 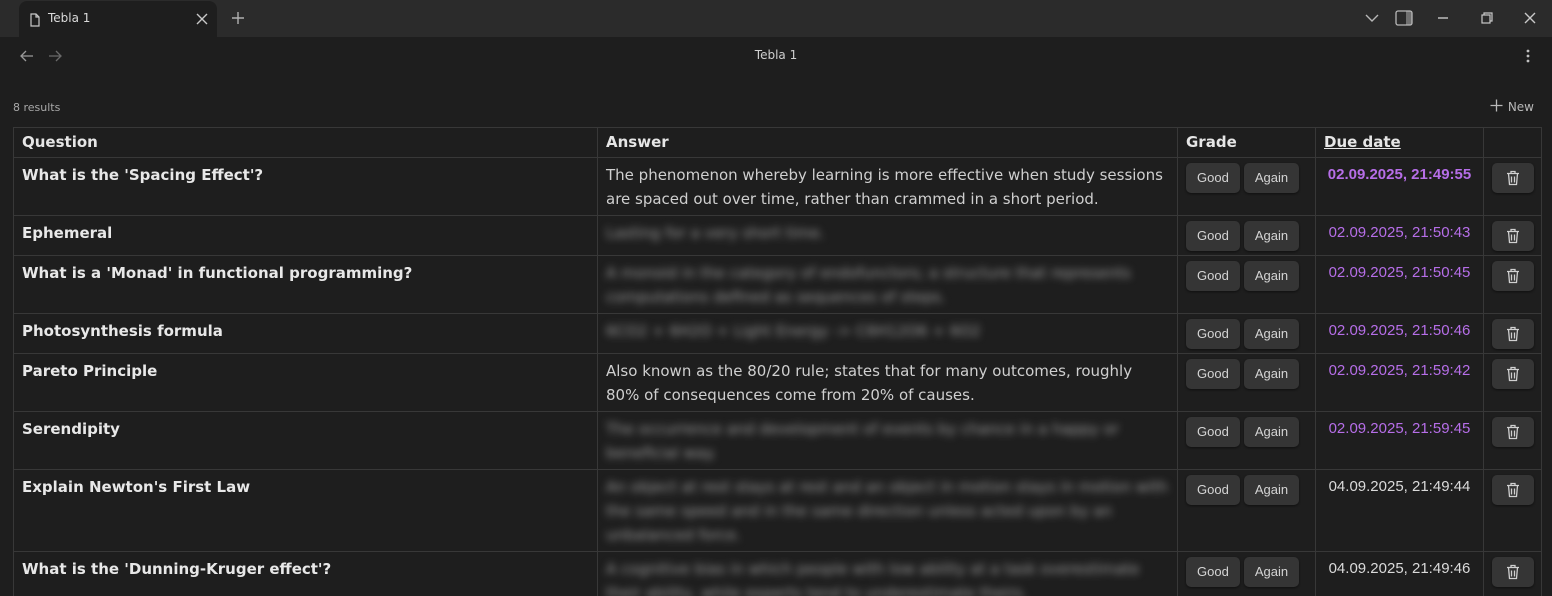 I want to click on column-header-due-date: Due date, so click(x=1399, y=142).